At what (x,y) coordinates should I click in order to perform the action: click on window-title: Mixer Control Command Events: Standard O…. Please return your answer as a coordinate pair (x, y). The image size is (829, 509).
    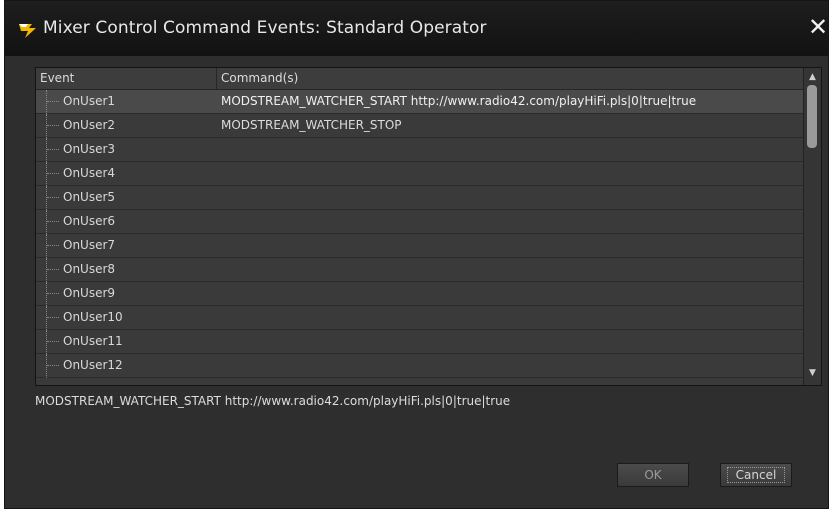
    Looking at the image, I should click on (265, 28).